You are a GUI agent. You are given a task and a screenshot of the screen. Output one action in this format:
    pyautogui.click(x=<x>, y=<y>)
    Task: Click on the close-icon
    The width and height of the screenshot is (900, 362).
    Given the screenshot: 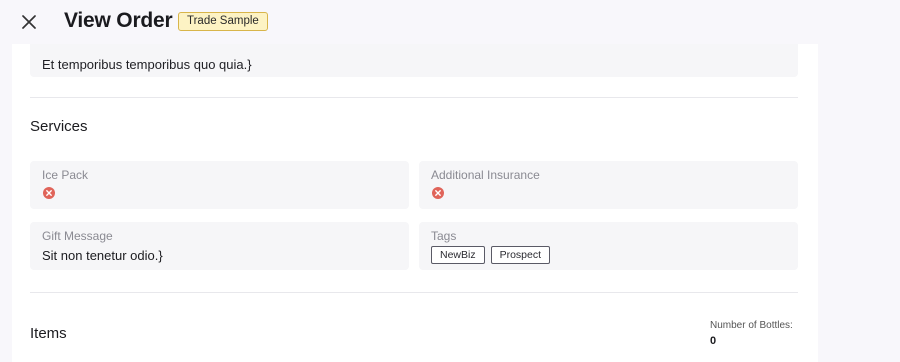 What is the action you would take?
    pyautogui.click(x=29, y=22)
    